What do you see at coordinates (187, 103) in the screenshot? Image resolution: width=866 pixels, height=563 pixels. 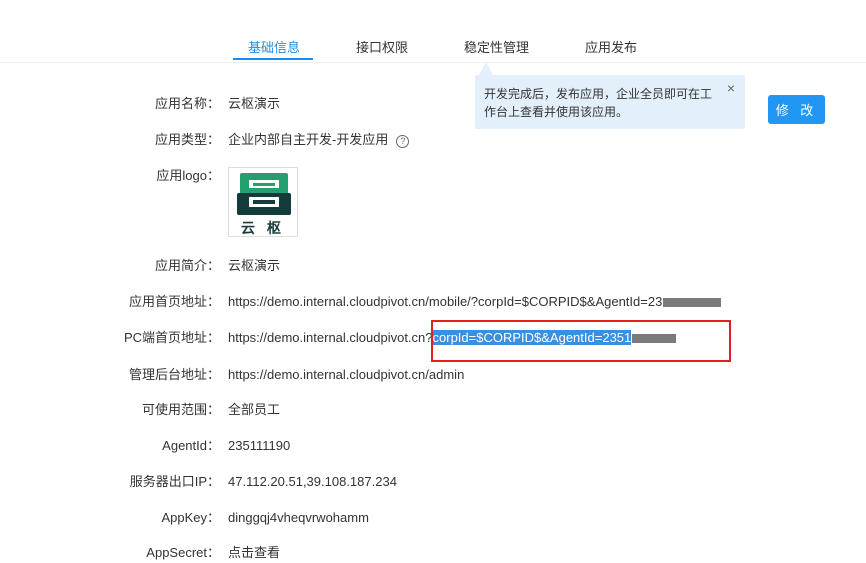 I see `field-label: 应用名称：` at bounding box center [187, 103].